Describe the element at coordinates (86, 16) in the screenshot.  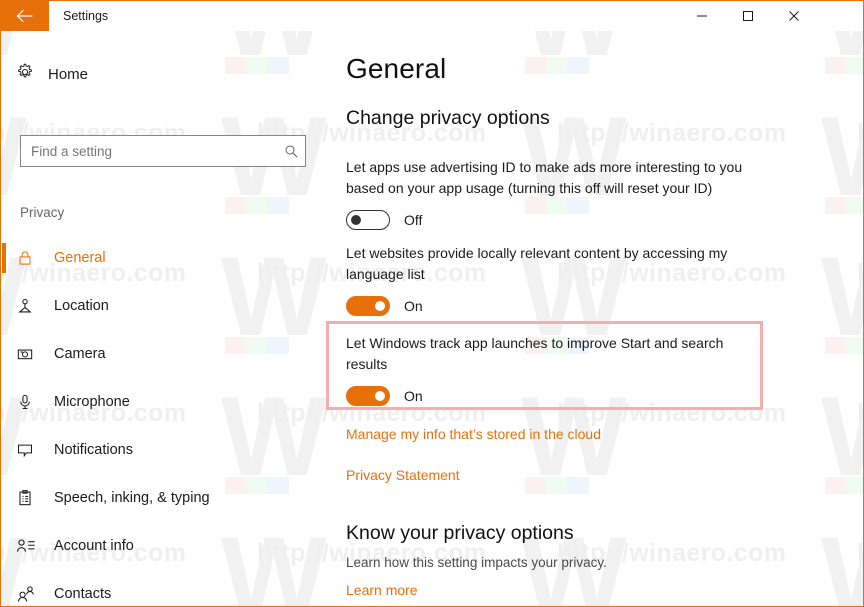
I see `window-title: Settings` at that location.